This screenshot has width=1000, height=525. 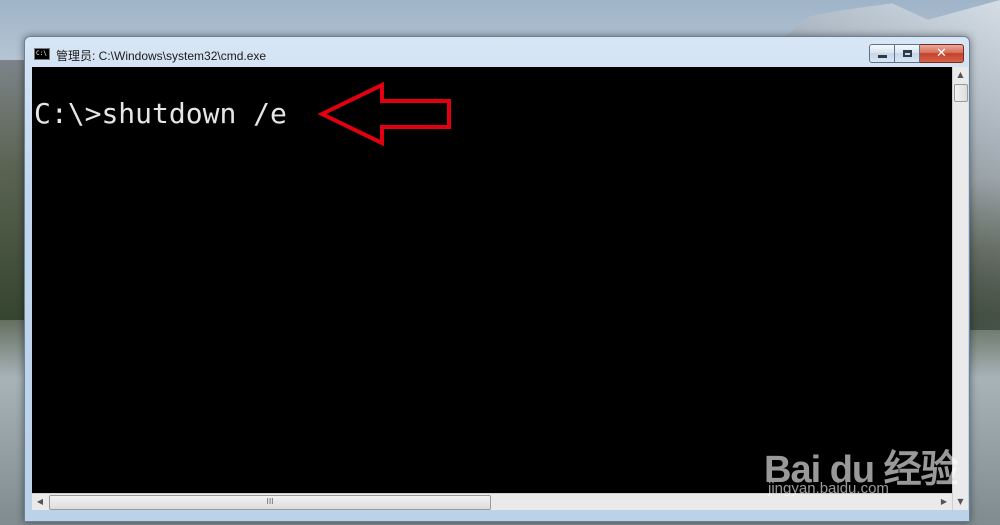 What do you see at coordinates (960, 75) in the screenshot?
I see `scroll-up-arrow-icon: ▲` at bounding box center [960, 75].